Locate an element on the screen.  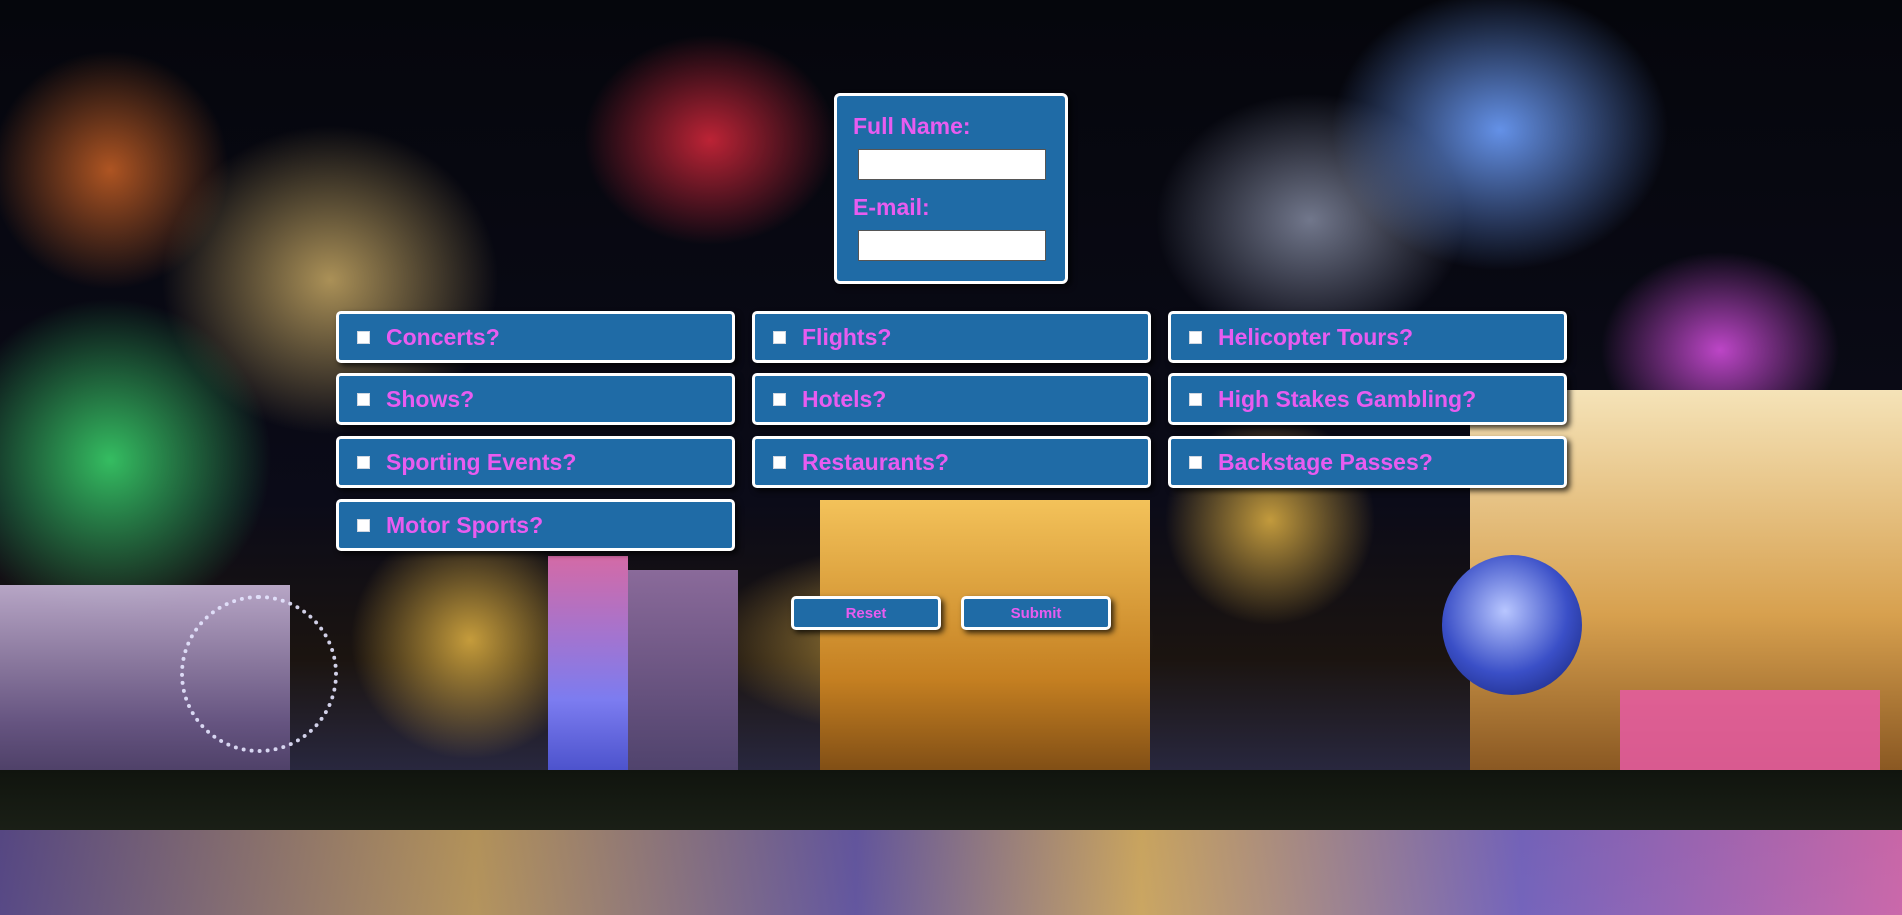
neon-sign is located at coordinates (1750, 730).